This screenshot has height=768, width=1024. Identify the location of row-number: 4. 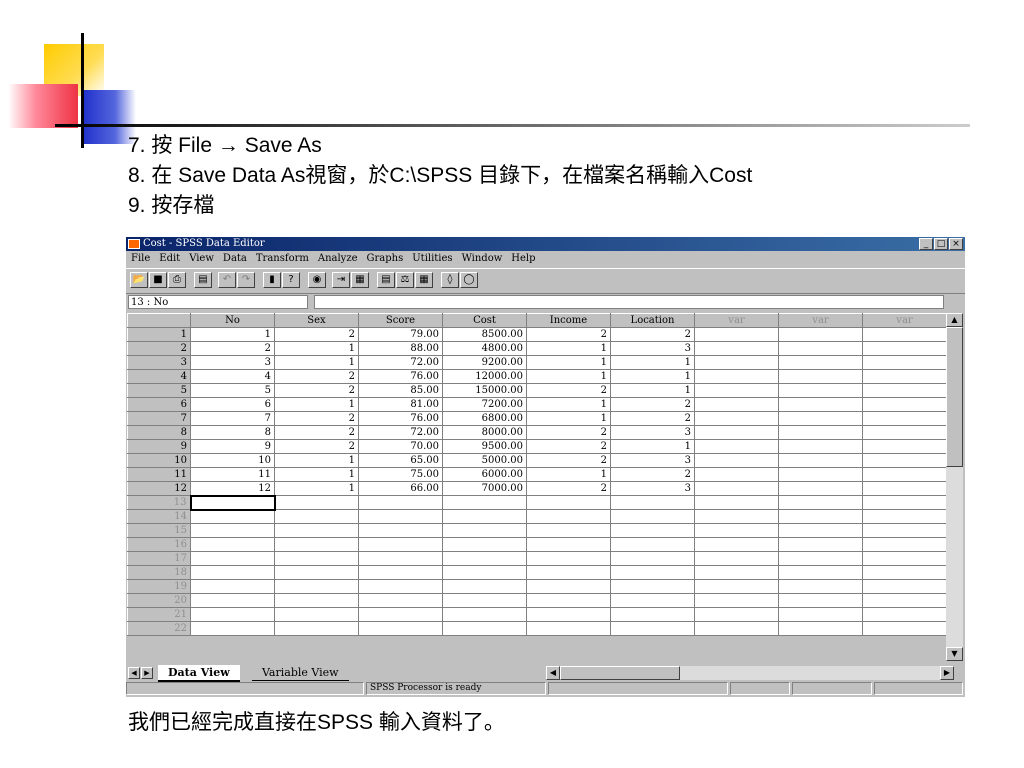
(159, 376).